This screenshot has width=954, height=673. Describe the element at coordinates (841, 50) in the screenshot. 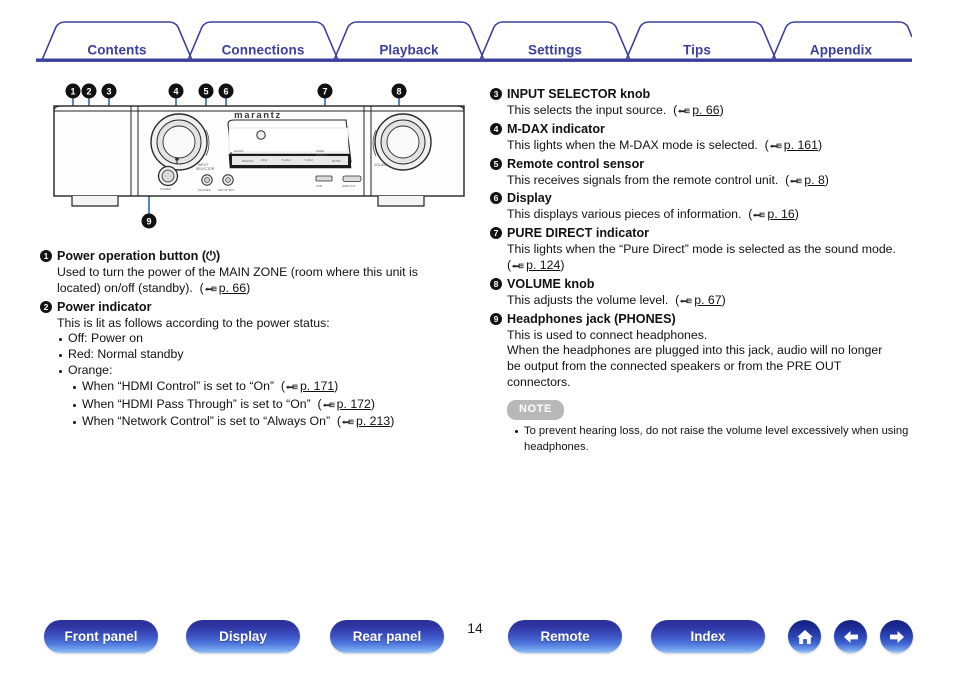

I see `tab-appendix: Appendix` at that location.